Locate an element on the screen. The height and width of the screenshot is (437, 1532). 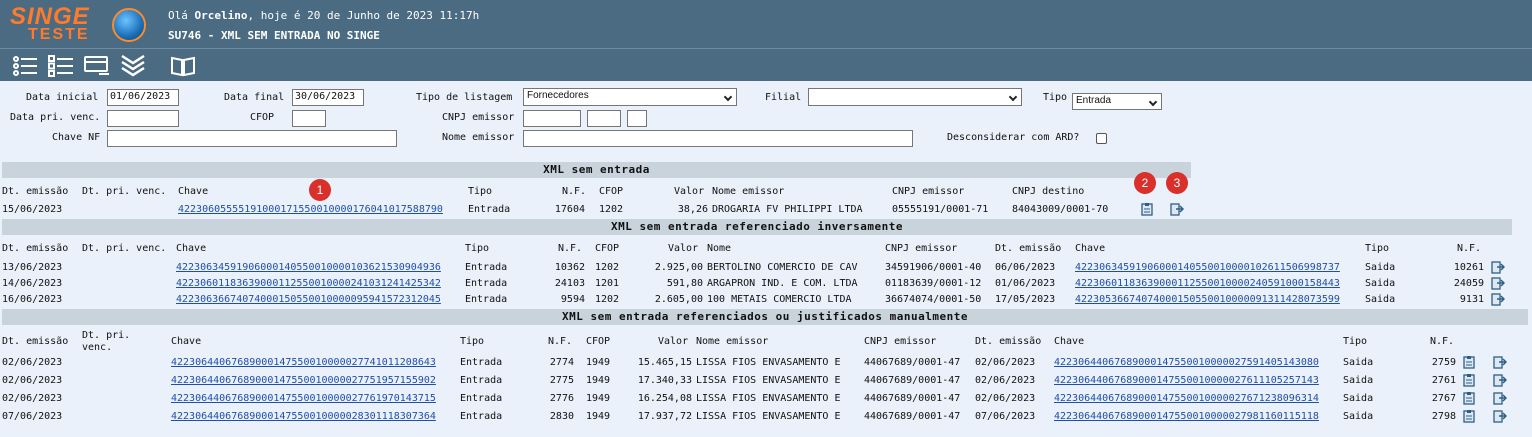
cell-dt-emissao-ref: 06/06/2023 is located at coordinates (1025, 267).